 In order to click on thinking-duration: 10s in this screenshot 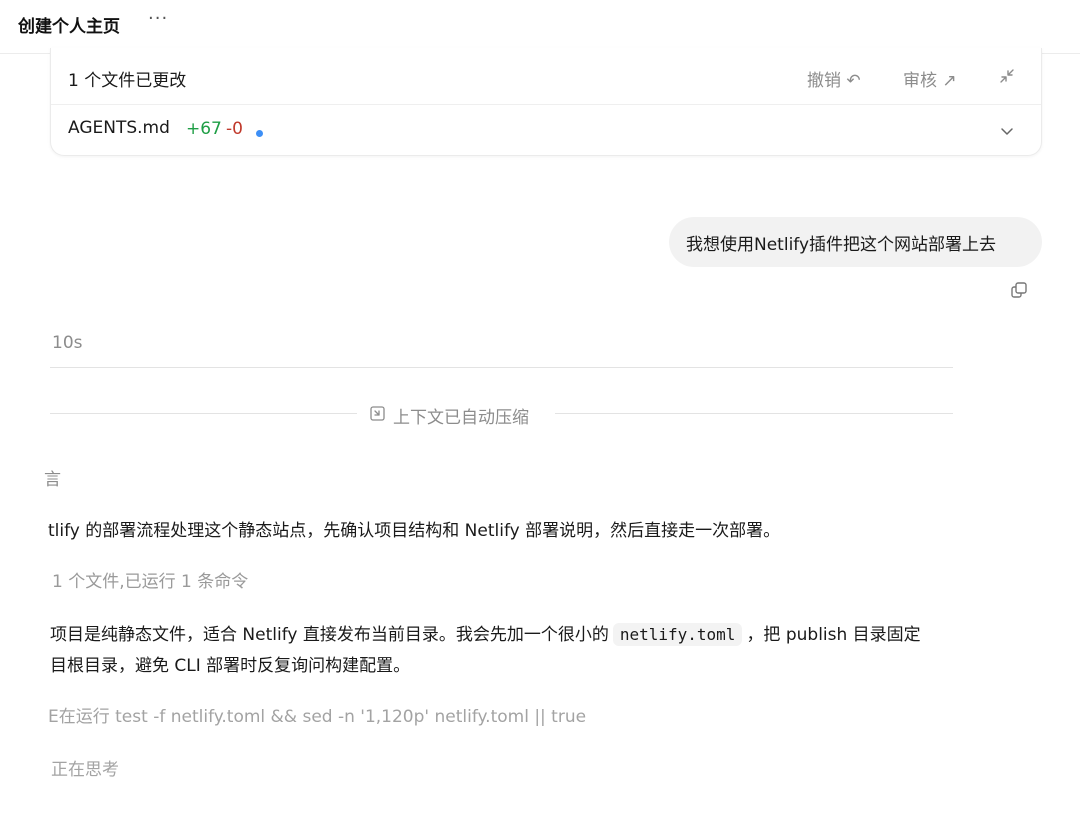, I will do `click(67, 343)`.